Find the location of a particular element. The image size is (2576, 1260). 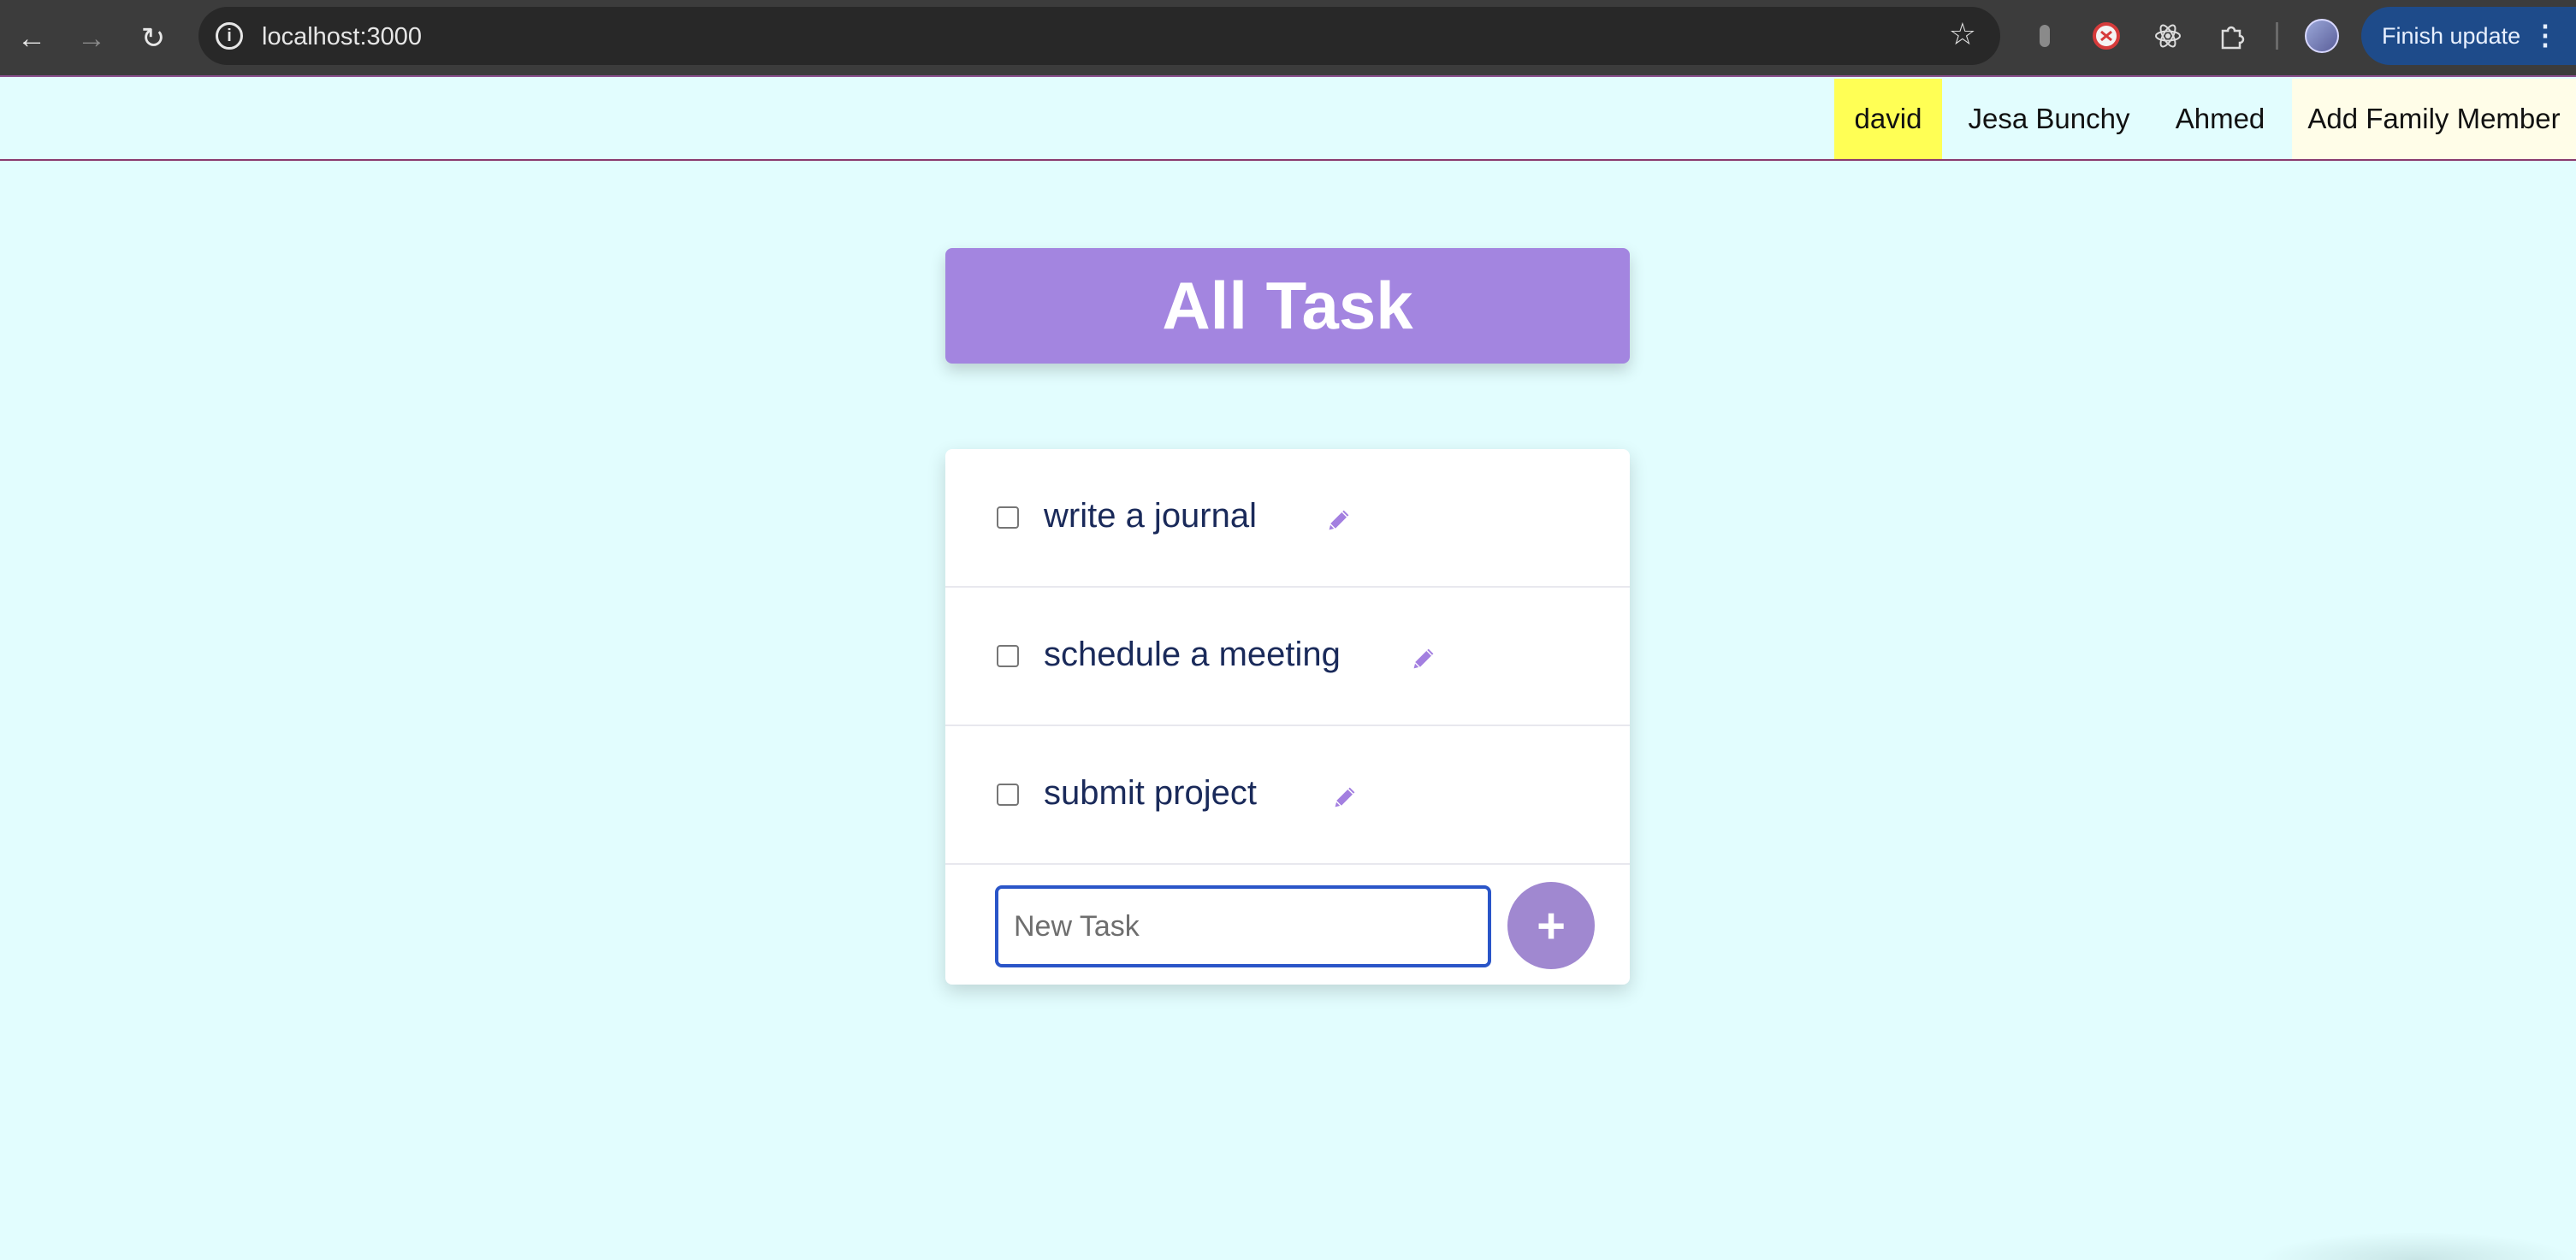

finish-update-button: Finish update ⋮ is located at coordinates (2468, 36).